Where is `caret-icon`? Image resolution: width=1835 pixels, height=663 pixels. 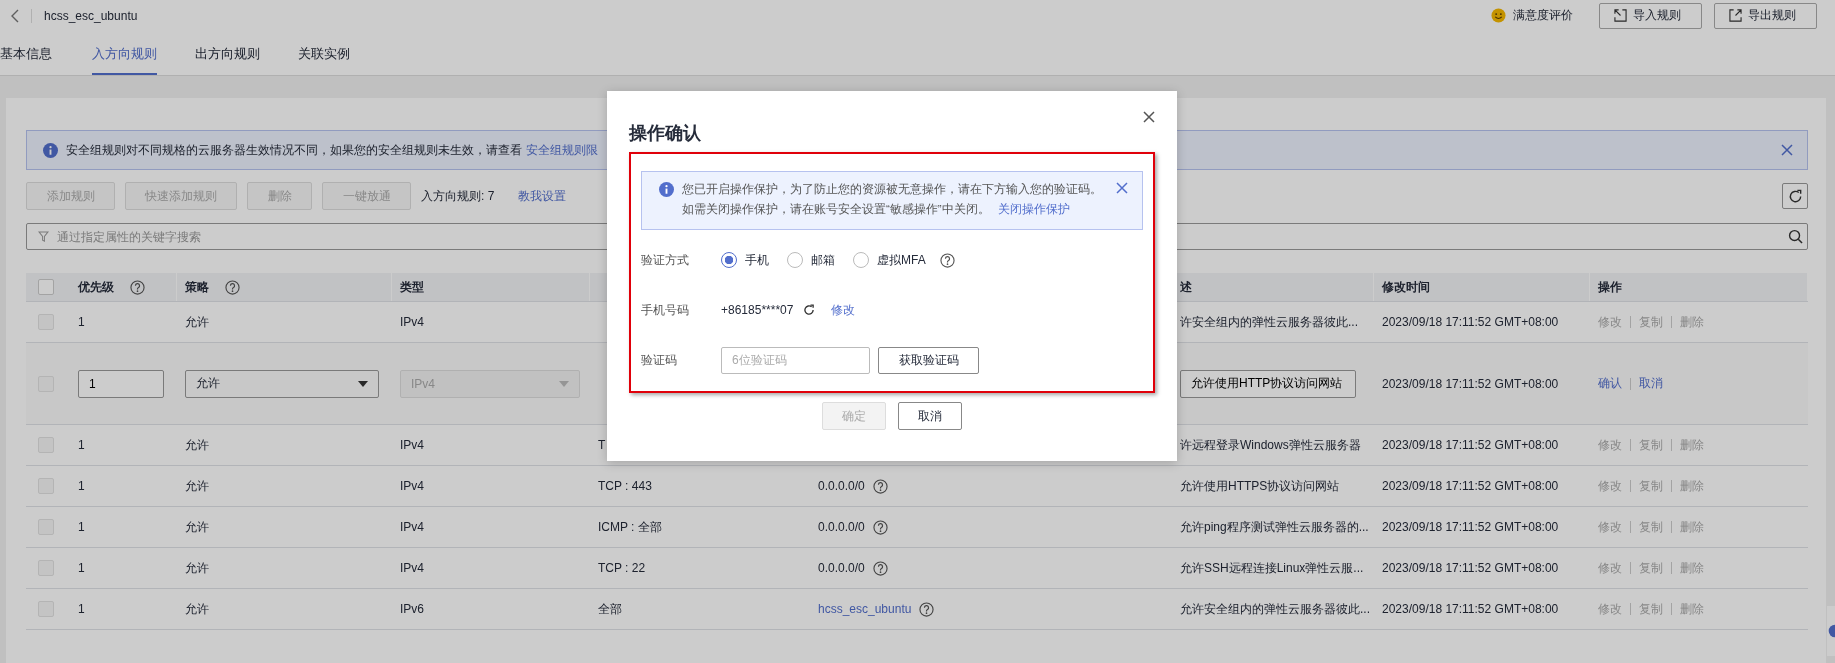
caret-icon is located at coordinates (564, 383).